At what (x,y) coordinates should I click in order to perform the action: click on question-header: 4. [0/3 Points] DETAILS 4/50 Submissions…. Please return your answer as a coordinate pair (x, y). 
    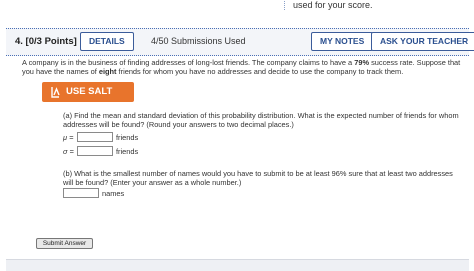
    Looking at the image, I should click on (240, 42).